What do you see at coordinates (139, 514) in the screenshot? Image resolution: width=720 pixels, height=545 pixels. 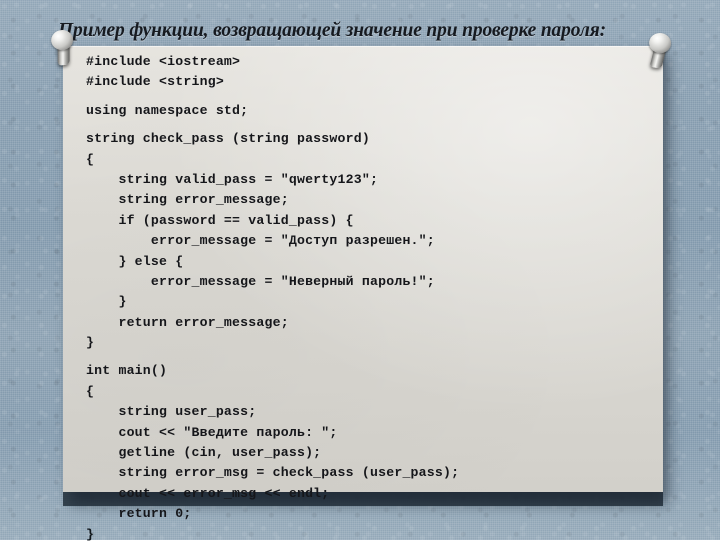 I see `code-line: return 0;` at bounding box center [139, 514].